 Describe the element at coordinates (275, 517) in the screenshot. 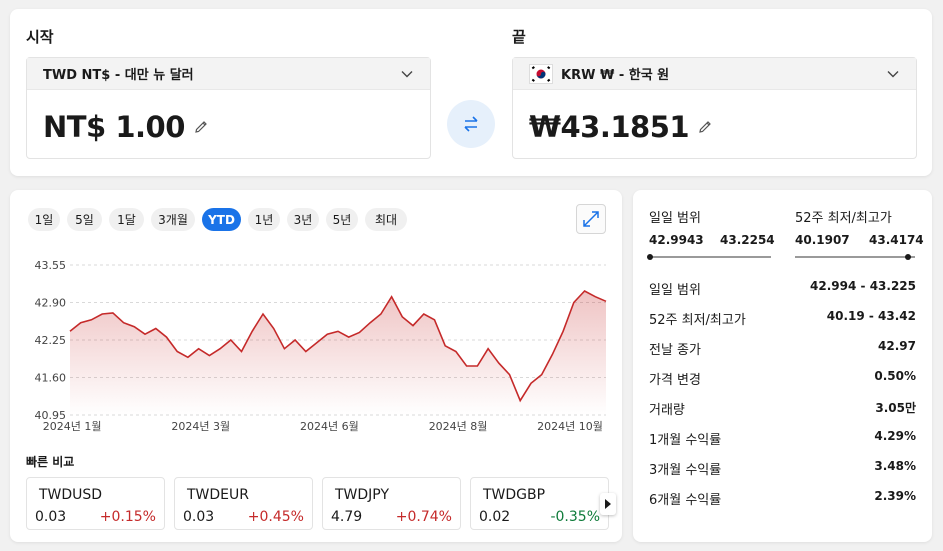

I see `pair-change: +0.45%` at that location.